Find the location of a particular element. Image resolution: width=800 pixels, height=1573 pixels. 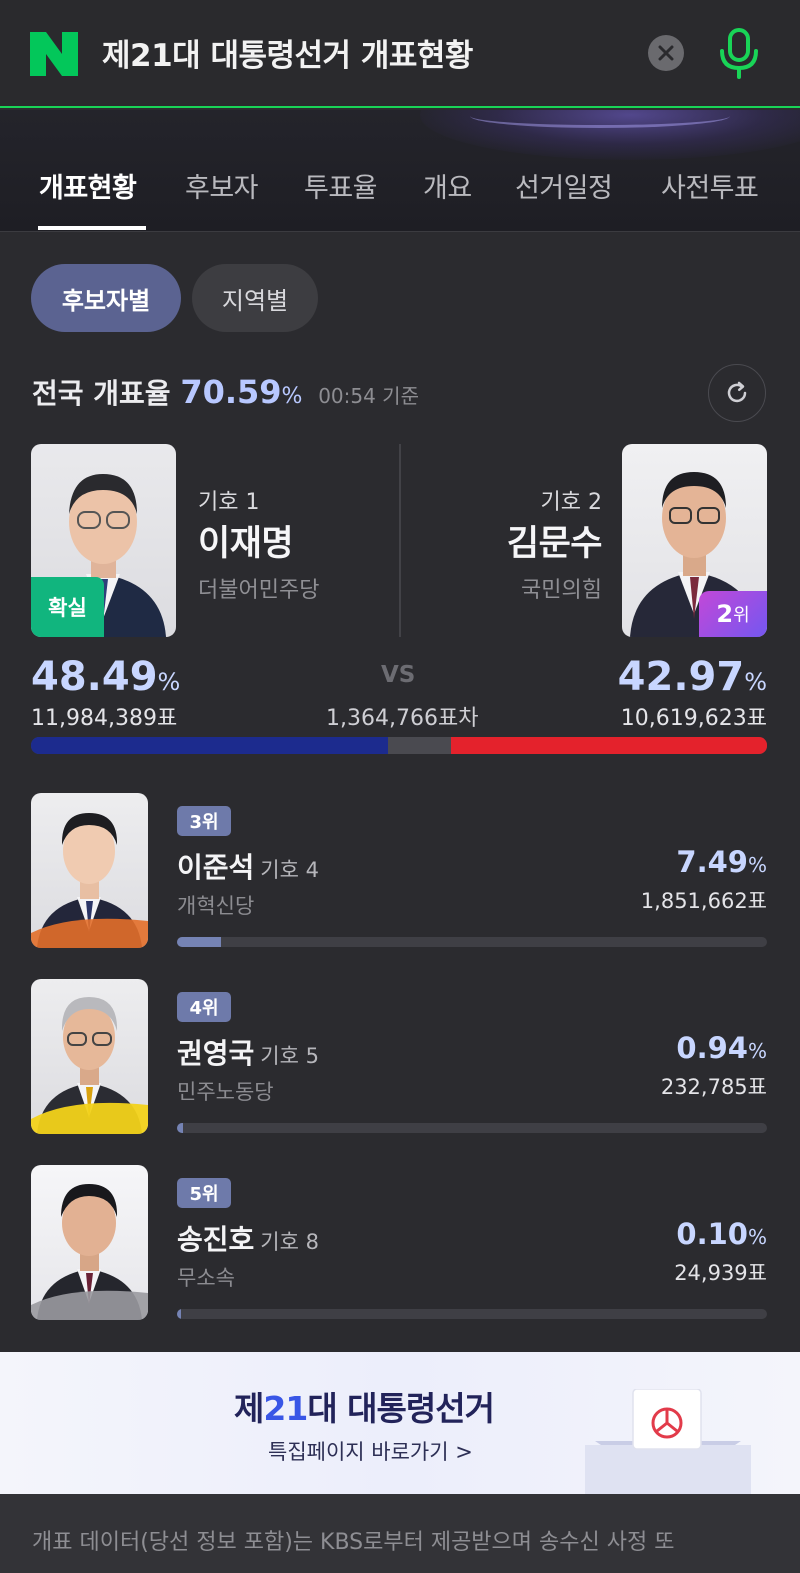

candidate-votes-3: 1,851,662표 is located at coordinates (703, 901).